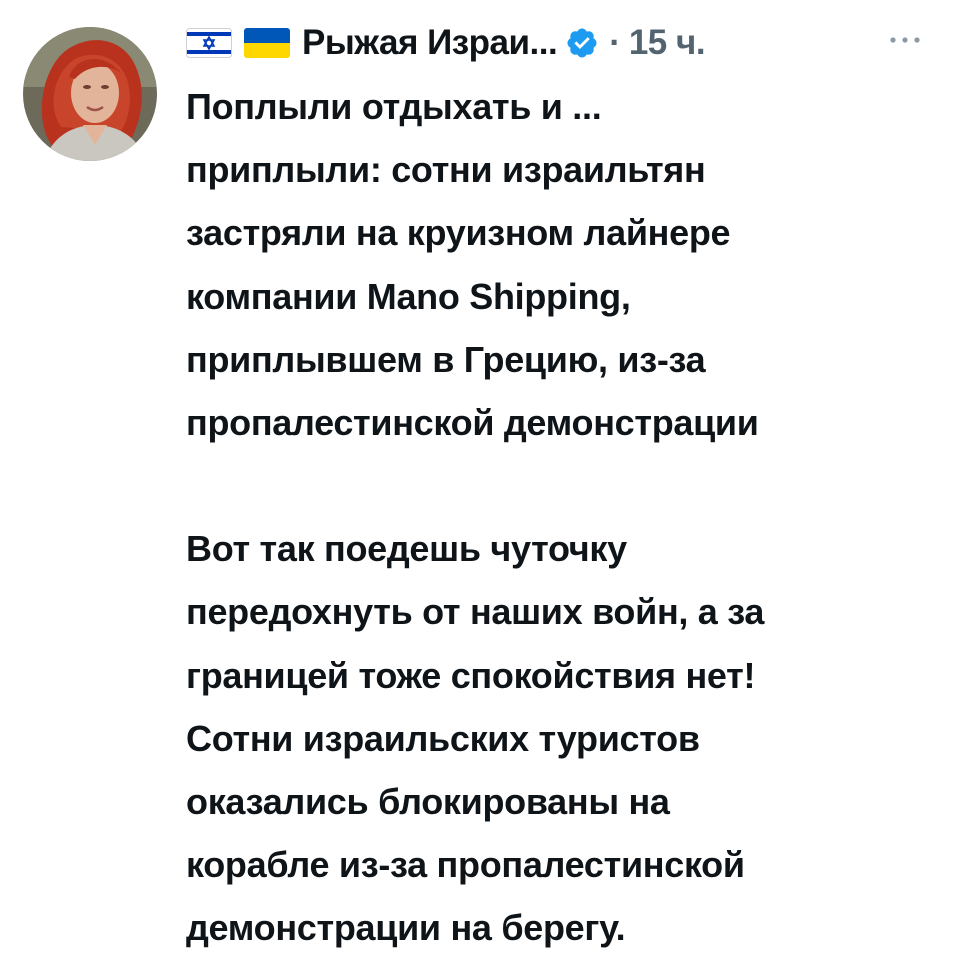 Image resolution: width=960 pixels, height=960 pixels. Describe the element at coordinates (465, 865) in the screenshot. I see `text-line: корабле из-за пропалестинской` at that location.